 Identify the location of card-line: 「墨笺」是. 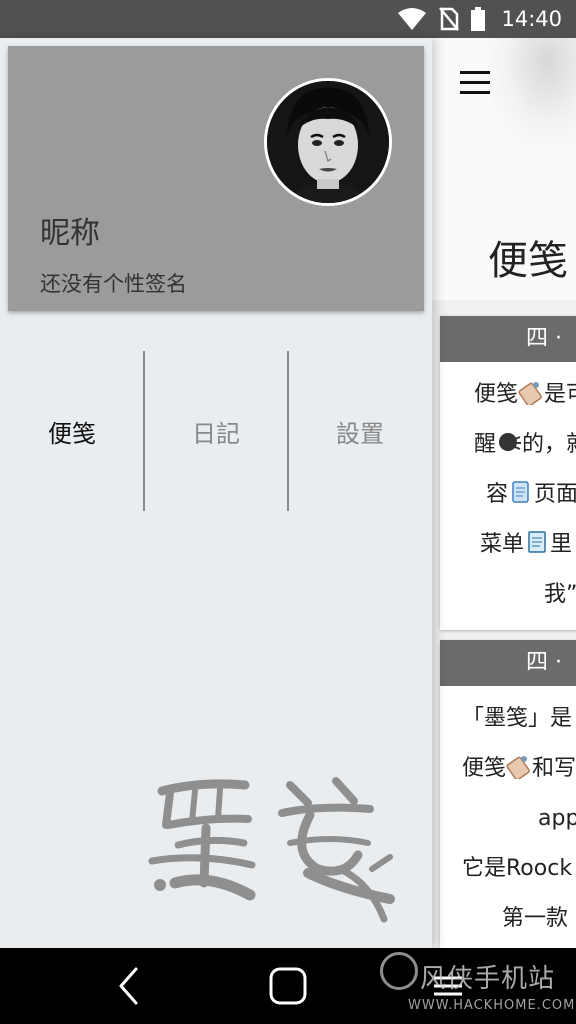
(517, 718).